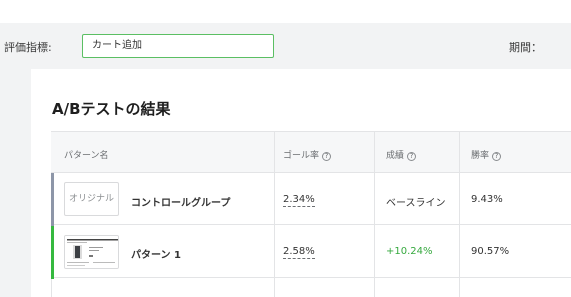 This screenshot has height=297, width=571. I want to click on variant-thumbnail: オリジナル, so click(91, 199).